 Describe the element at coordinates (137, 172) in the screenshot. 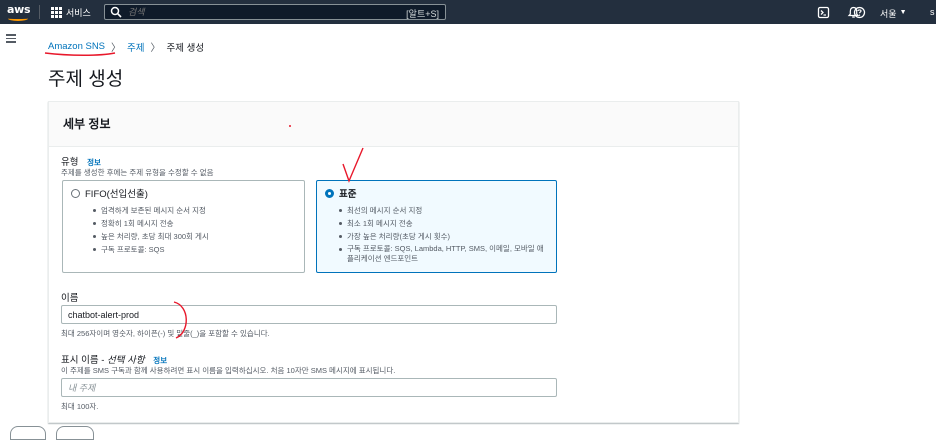

I see `type-description: 주제를 생성한 후에는 주제 유형을 수정할 수 없음` at that location.